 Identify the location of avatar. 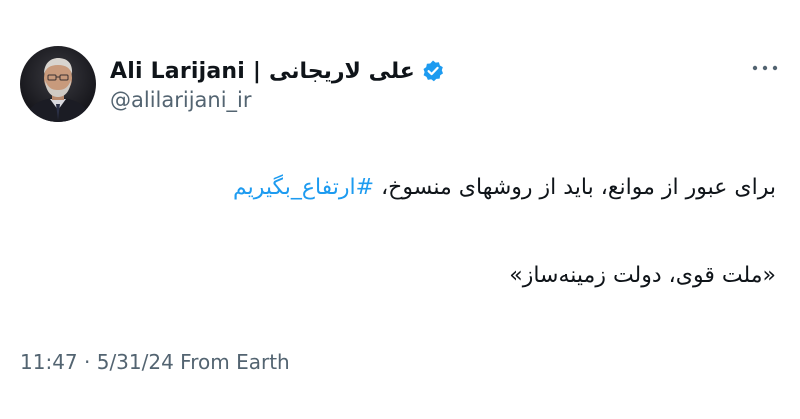
(58, 84).